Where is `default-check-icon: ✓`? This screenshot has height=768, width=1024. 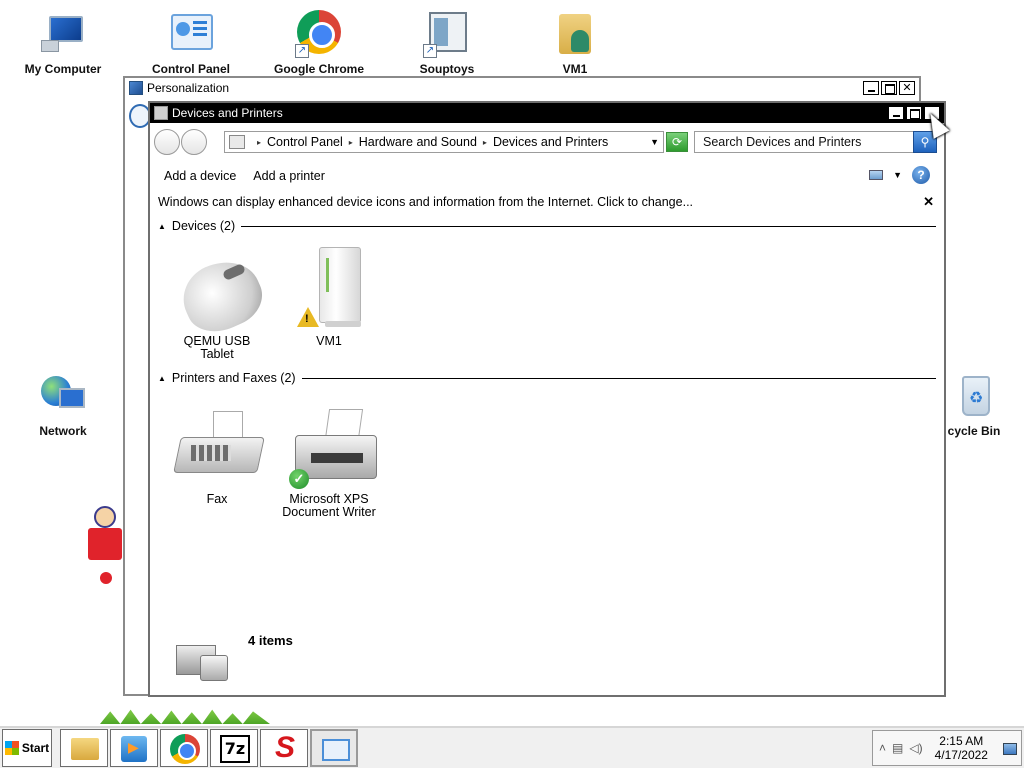
default-check-icon: ✓ is located at coordinates (299, 479).